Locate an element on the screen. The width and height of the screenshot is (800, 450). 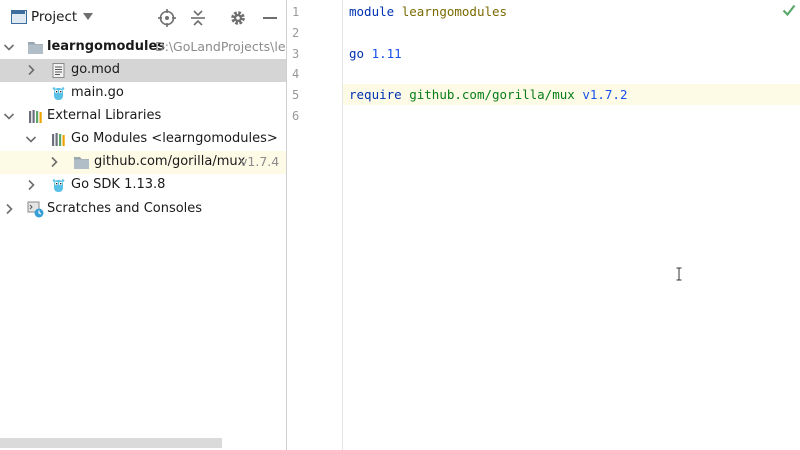
tree-item-label: main.go is located at coordinates (97, 92).